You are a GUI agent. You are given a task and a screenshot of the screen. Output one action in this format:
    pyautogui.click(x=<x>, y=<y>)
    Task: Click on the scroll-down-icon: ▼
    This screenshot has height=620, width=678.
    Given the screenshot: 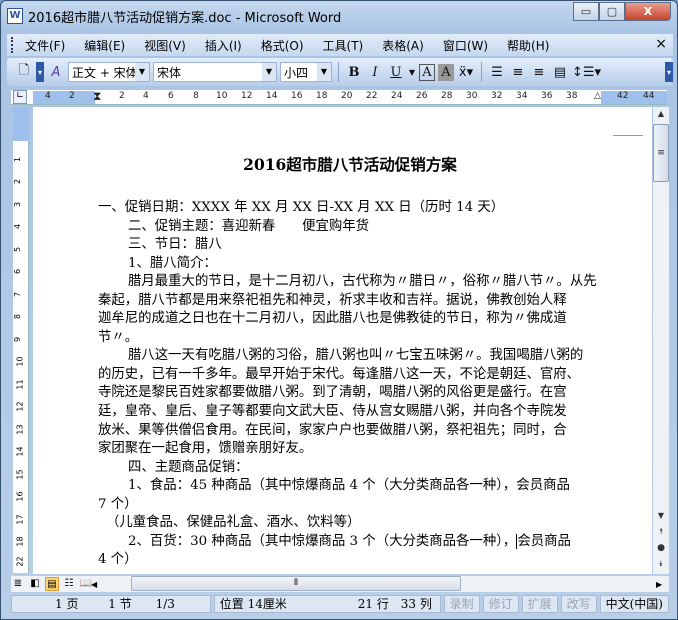 What is the action you would take?
    pyautogui.click(x=661, y=515)
    